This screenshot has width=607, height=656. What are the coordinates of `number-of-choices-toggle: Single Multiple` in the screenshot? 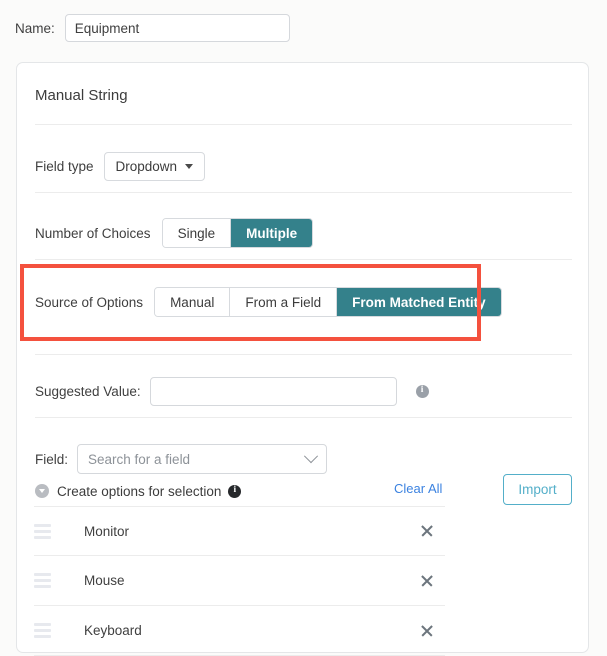 It's located at (237, 233).